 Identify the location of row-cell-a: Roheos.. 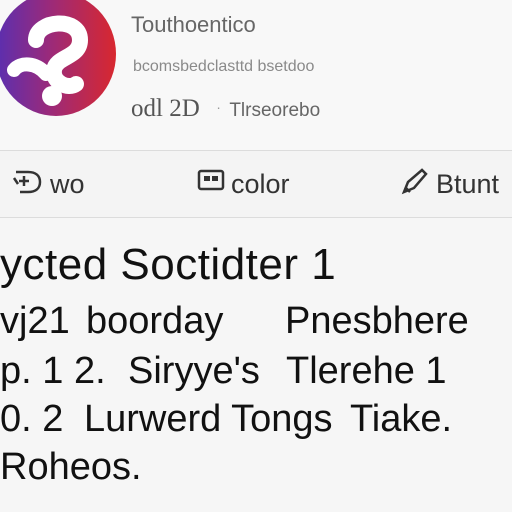
(71, 467).